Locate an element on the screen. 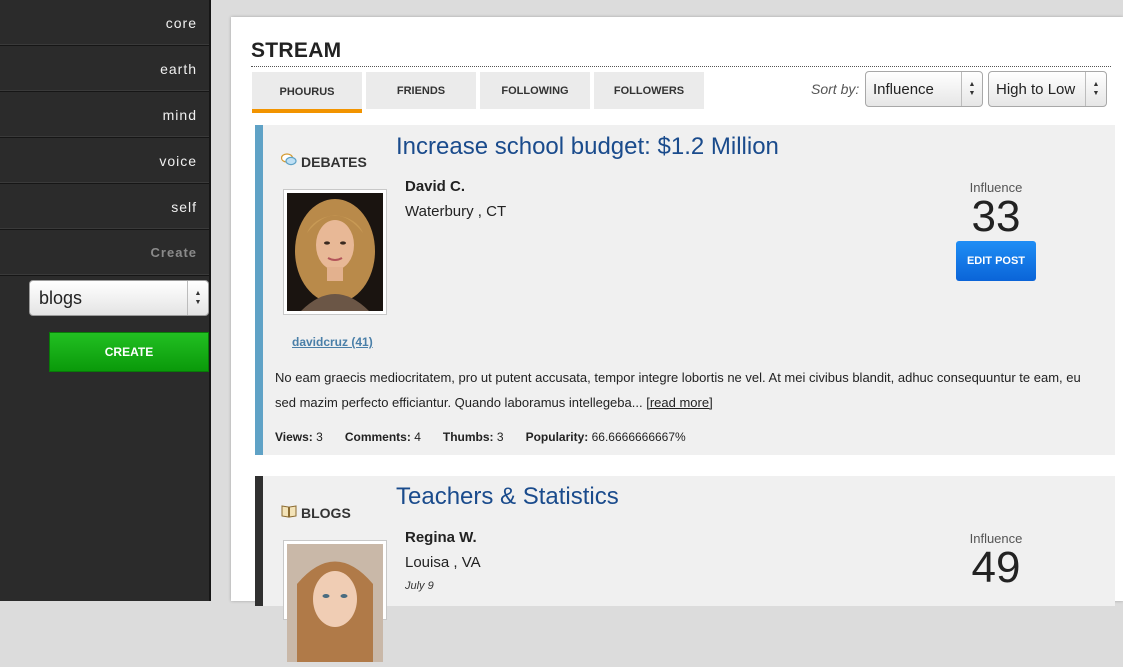  sidebar-item-label: earth is located at coordinates (178, 68).